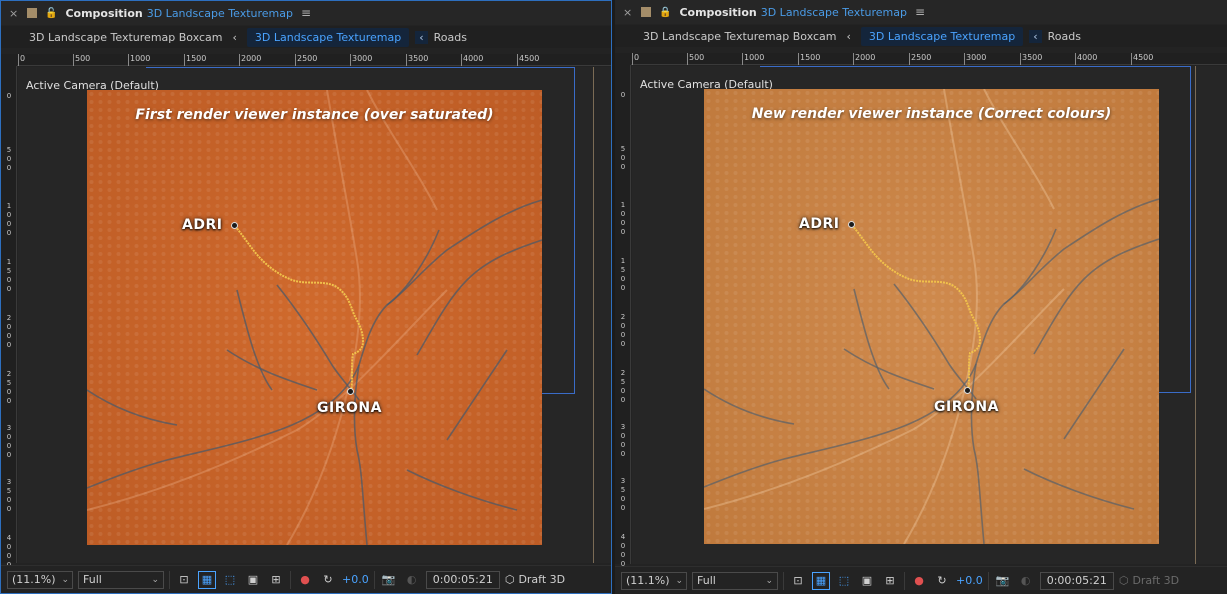 Image resolution: width=1227 pixels, height=594 pixels. Describe the element at coordinates (9, 159) in the screenshot. I see `ruler-label: 5 0 0` at that location.